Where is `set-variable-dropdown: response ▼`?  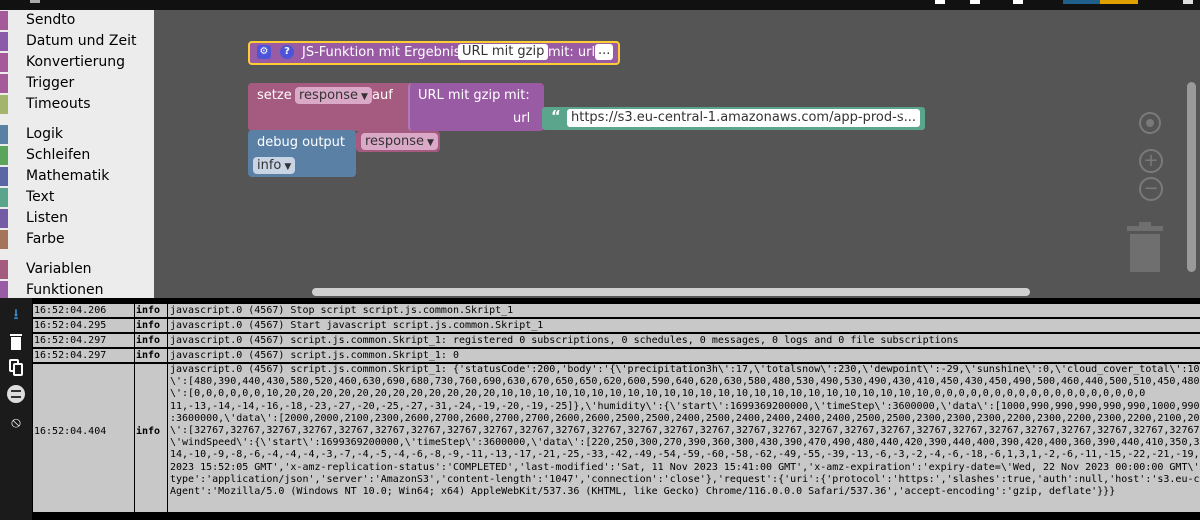 set-variable-dropdown: response ▼ is located at coordinates (333, 95).